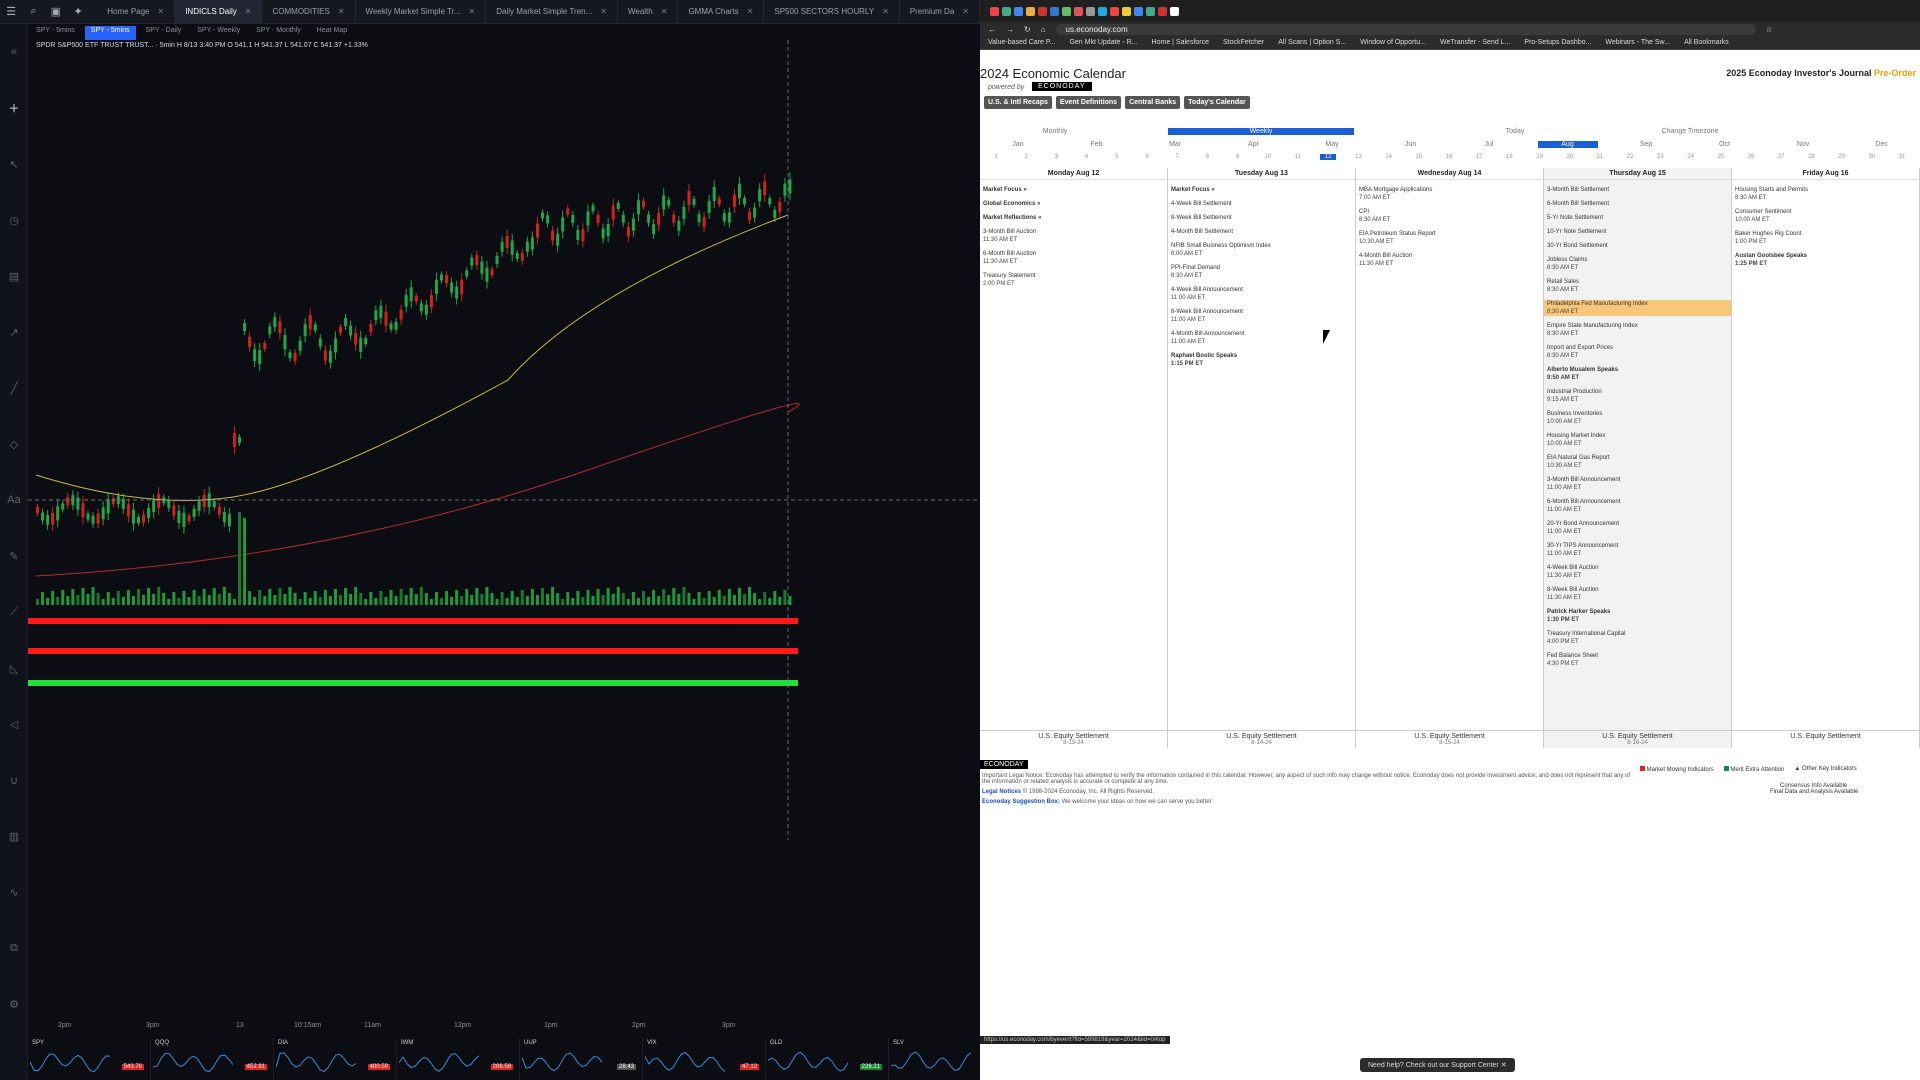 The image size is (1920, 1080). What do you see at coordinates (1567, 260) in the screenshot?
I see `event-name: Jobless Claims` at bounding box center [1567, 260].